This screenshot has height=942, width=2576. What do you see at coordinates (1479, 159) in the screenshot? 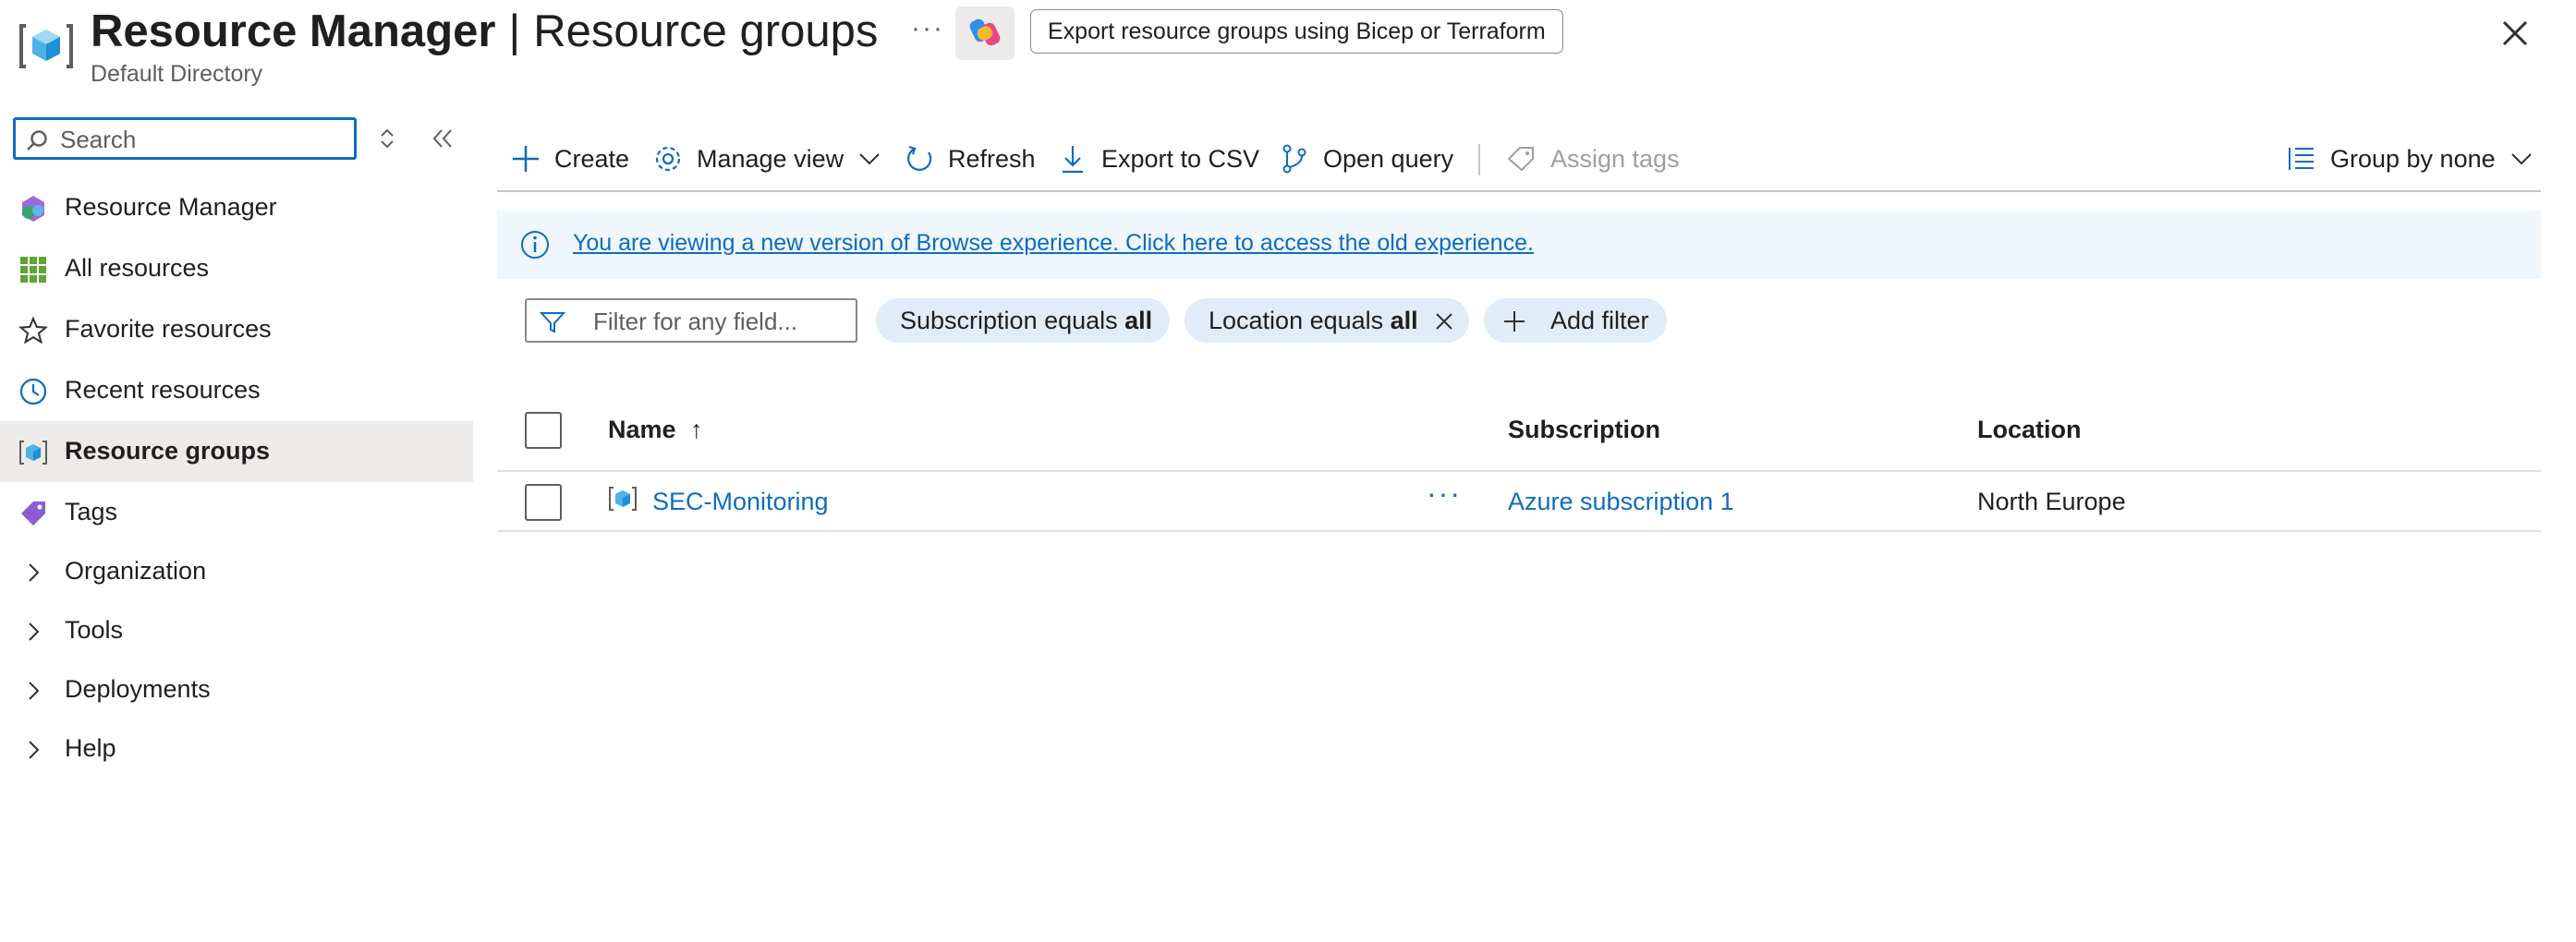
I see `toolbar-divider` at bounding box center [1479, 159].